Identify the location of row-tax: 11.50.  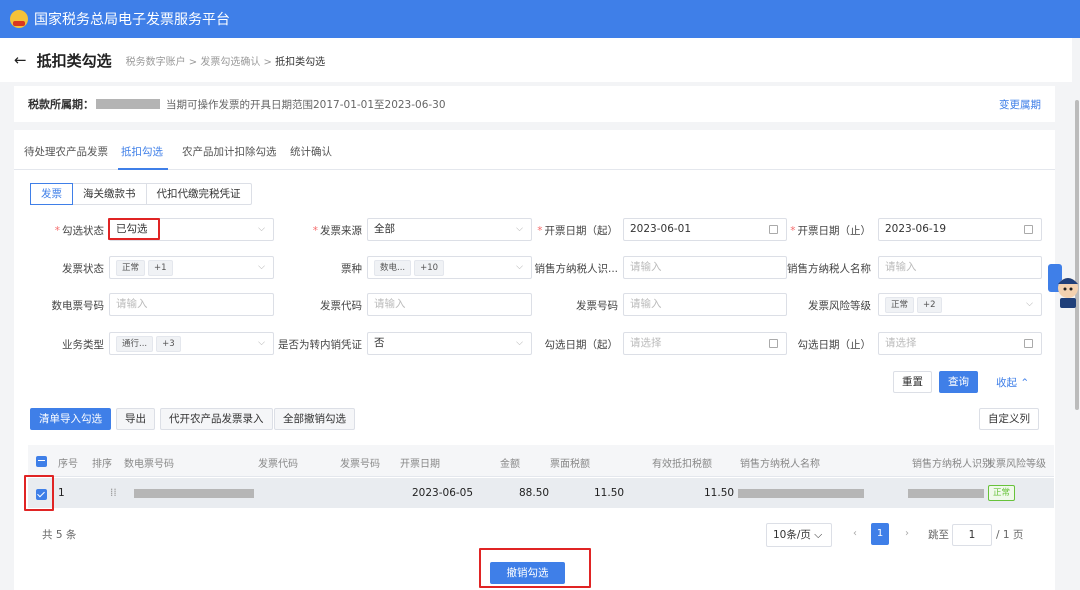
(609, 493).